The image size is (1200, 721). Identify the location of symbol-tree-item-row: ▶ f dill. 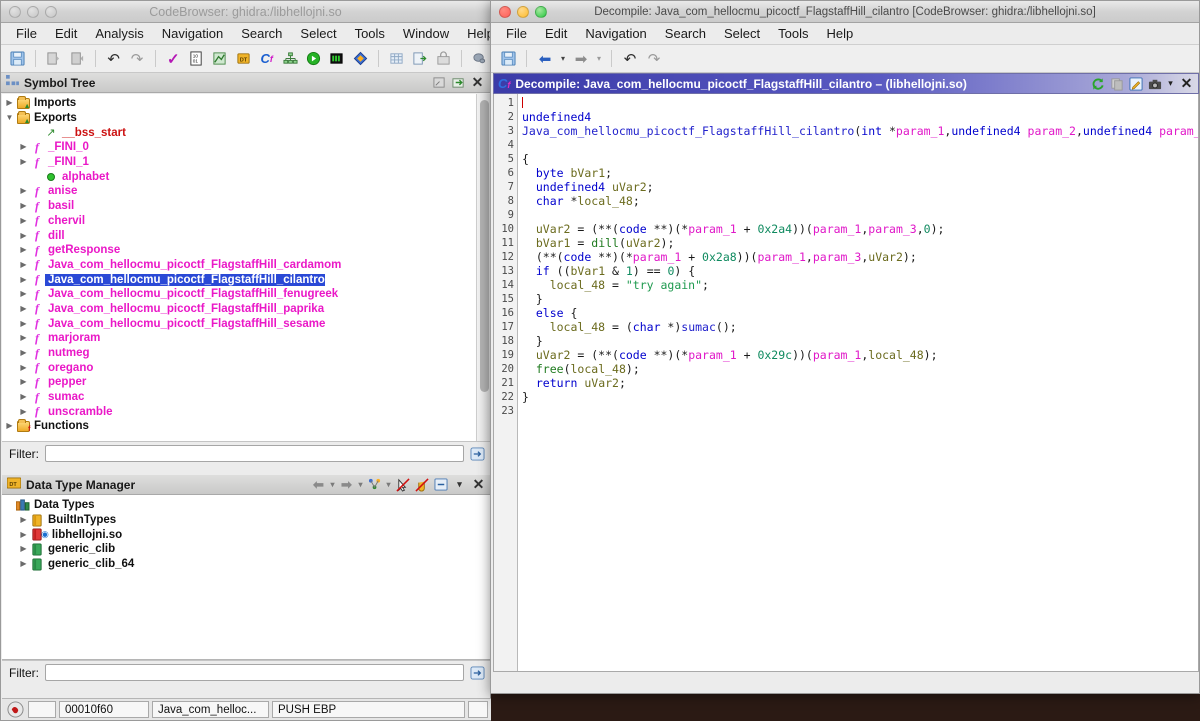
(239, 235).